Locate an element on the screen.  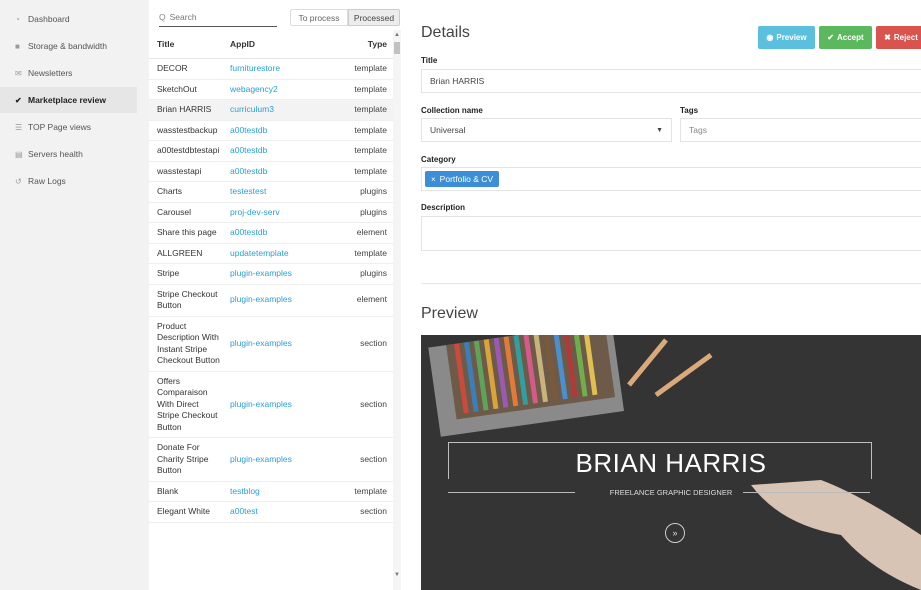
row-title: Blank is located at coordinates (185, 491).